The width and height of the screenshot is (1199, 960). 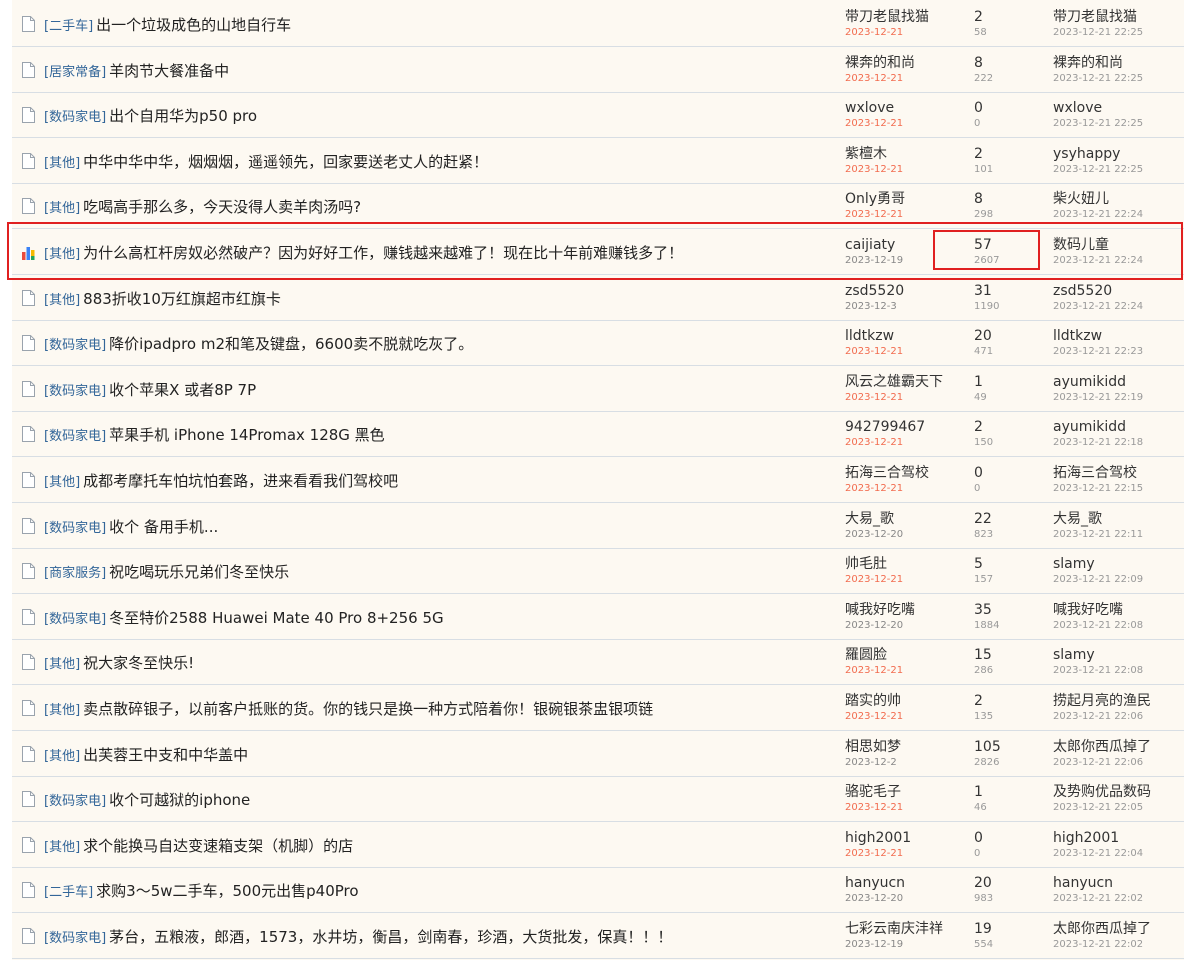 I want to click on thread-title-link: 求个能换马自达变速箱支架（机脚）的店, so click(x=218, y=846).